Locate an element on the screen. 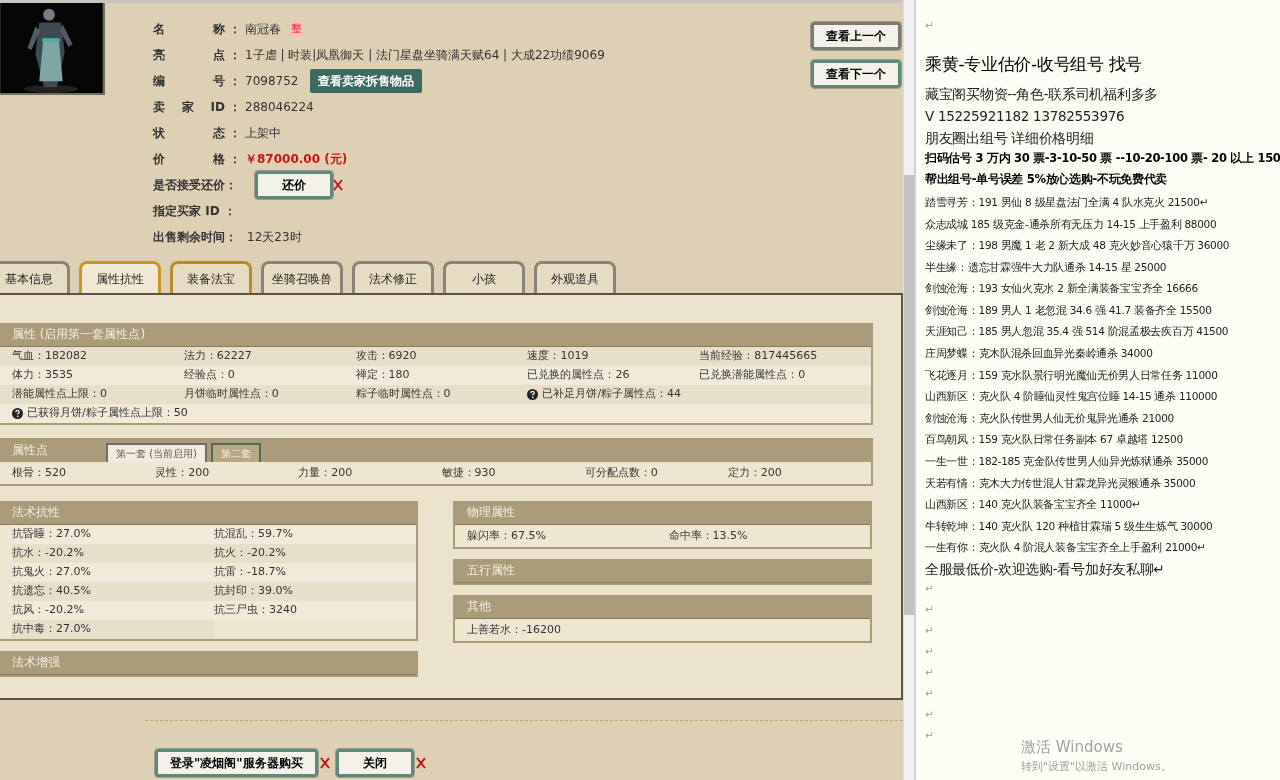  stat-value: 抗封印：39.0% is located at coordinates (315, 591).